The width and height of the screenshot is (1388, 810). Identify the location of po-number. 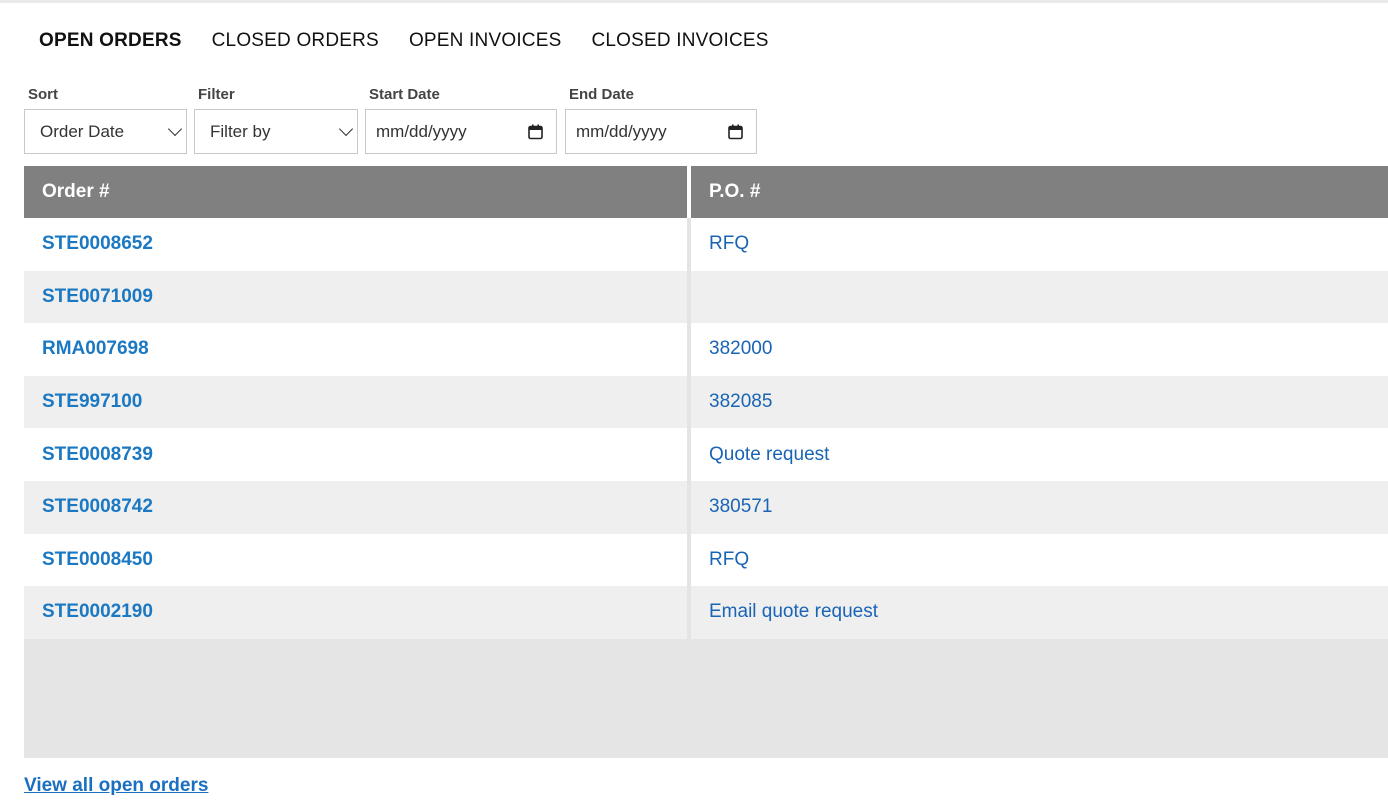
(1039, 297).